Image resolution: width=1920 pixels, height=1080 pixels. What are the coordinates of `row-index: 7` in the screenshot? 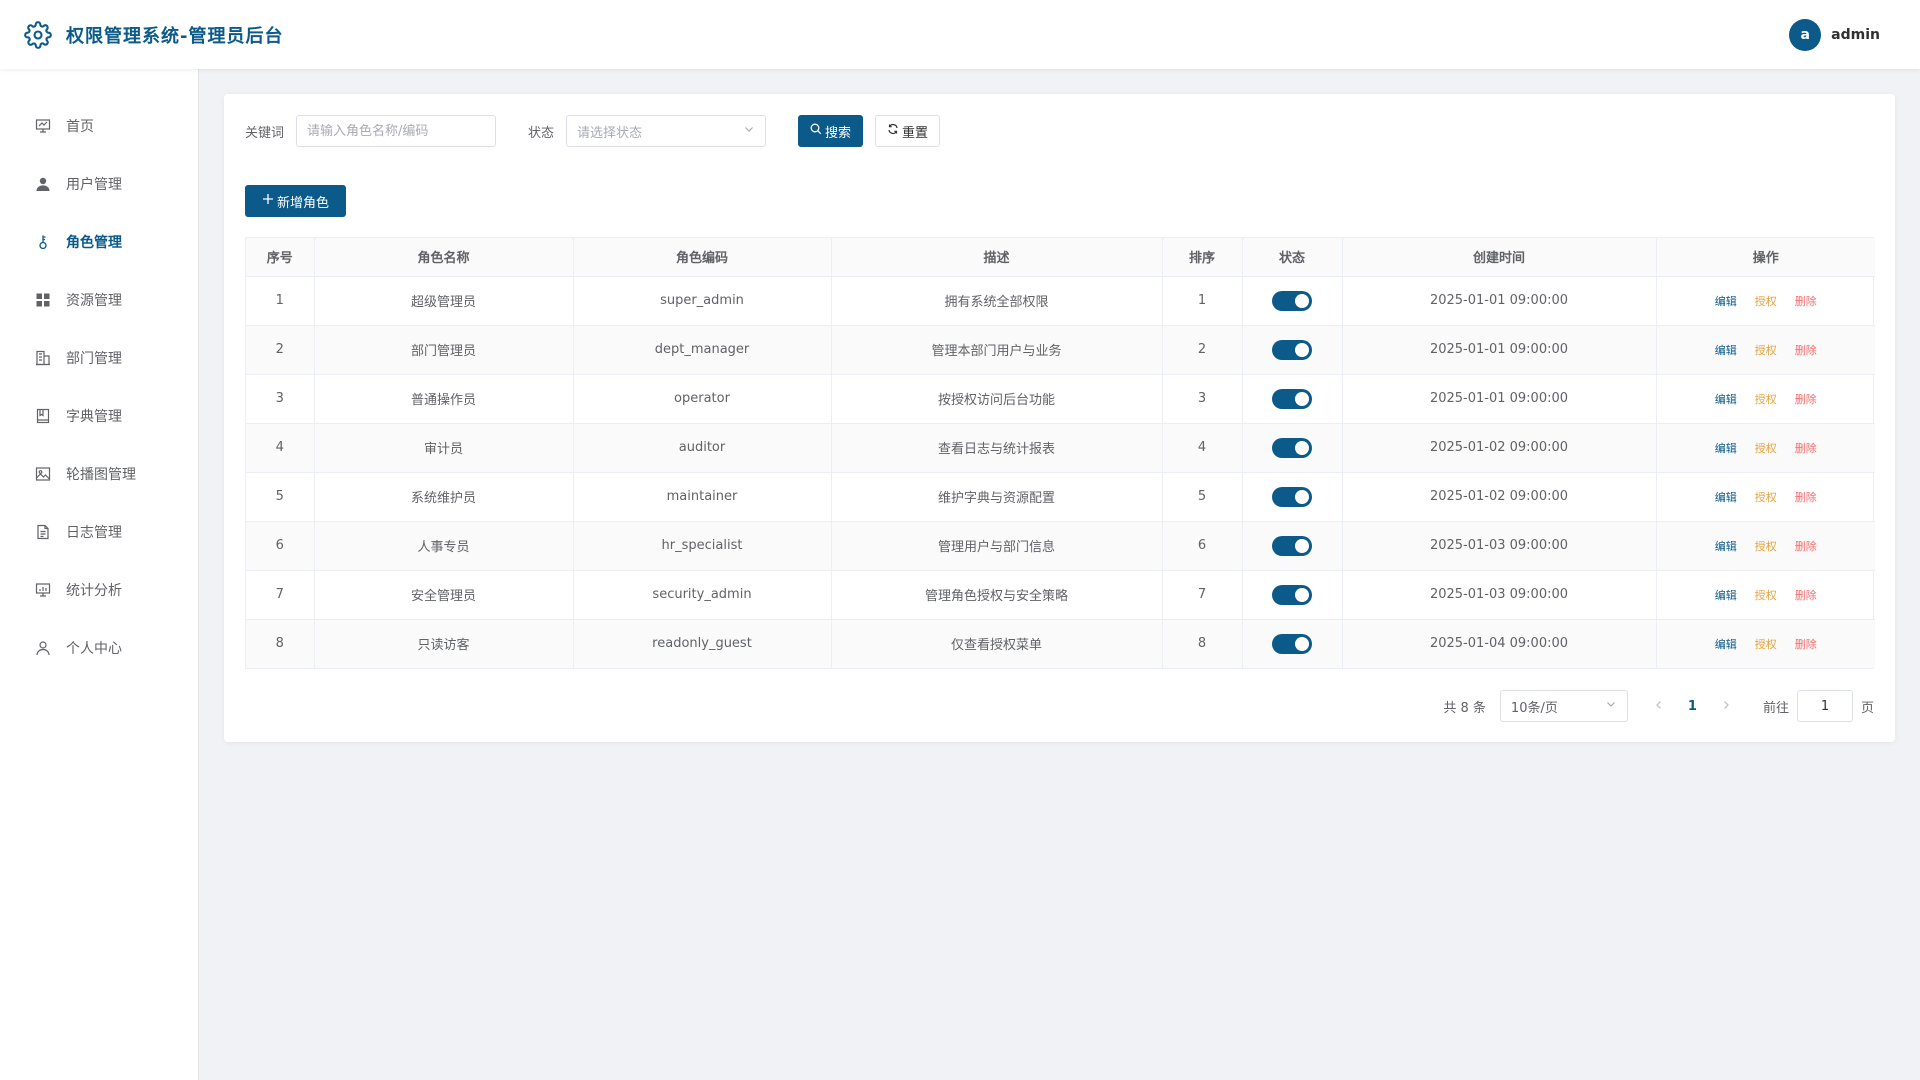 It's located at (280, 595).